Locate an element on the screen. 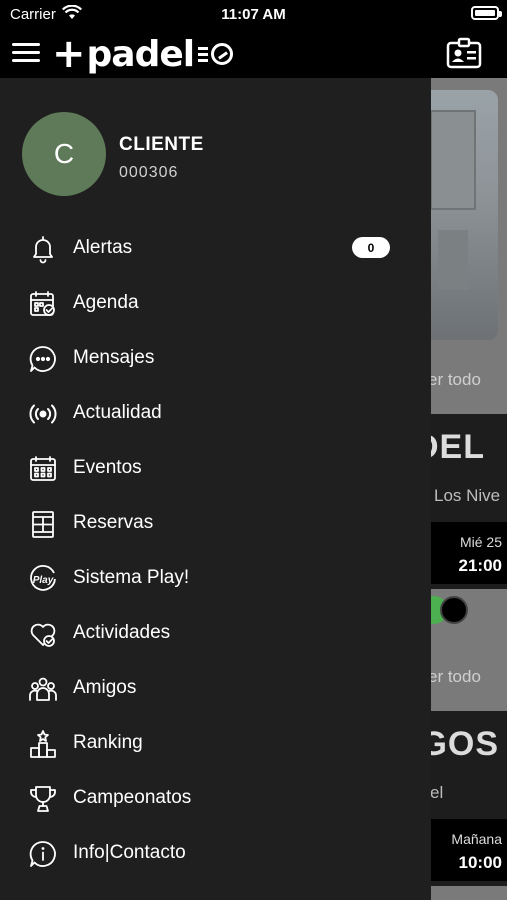 The image size is (507, 900). menu-label: Mensajes is located at coordinates (114, 357).